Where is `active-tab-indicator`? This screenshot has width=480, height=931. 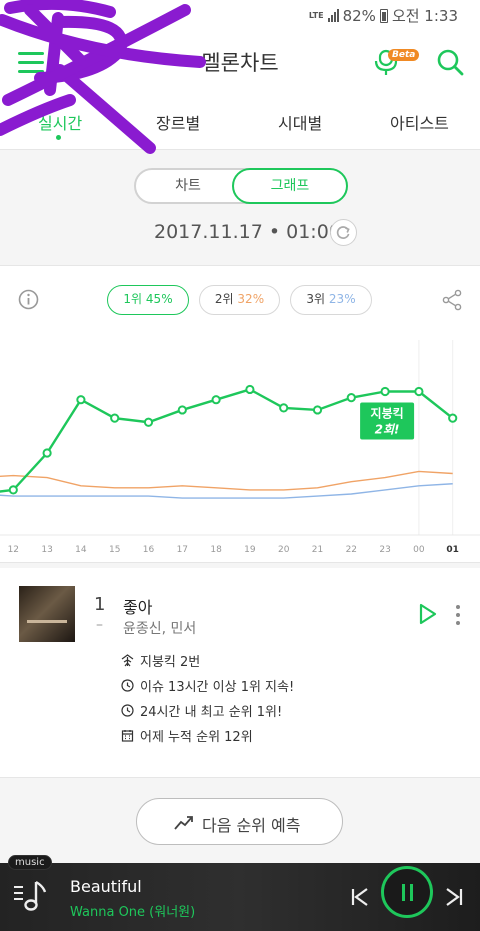 active-tab-indicator is located at coordinates (58, 137).